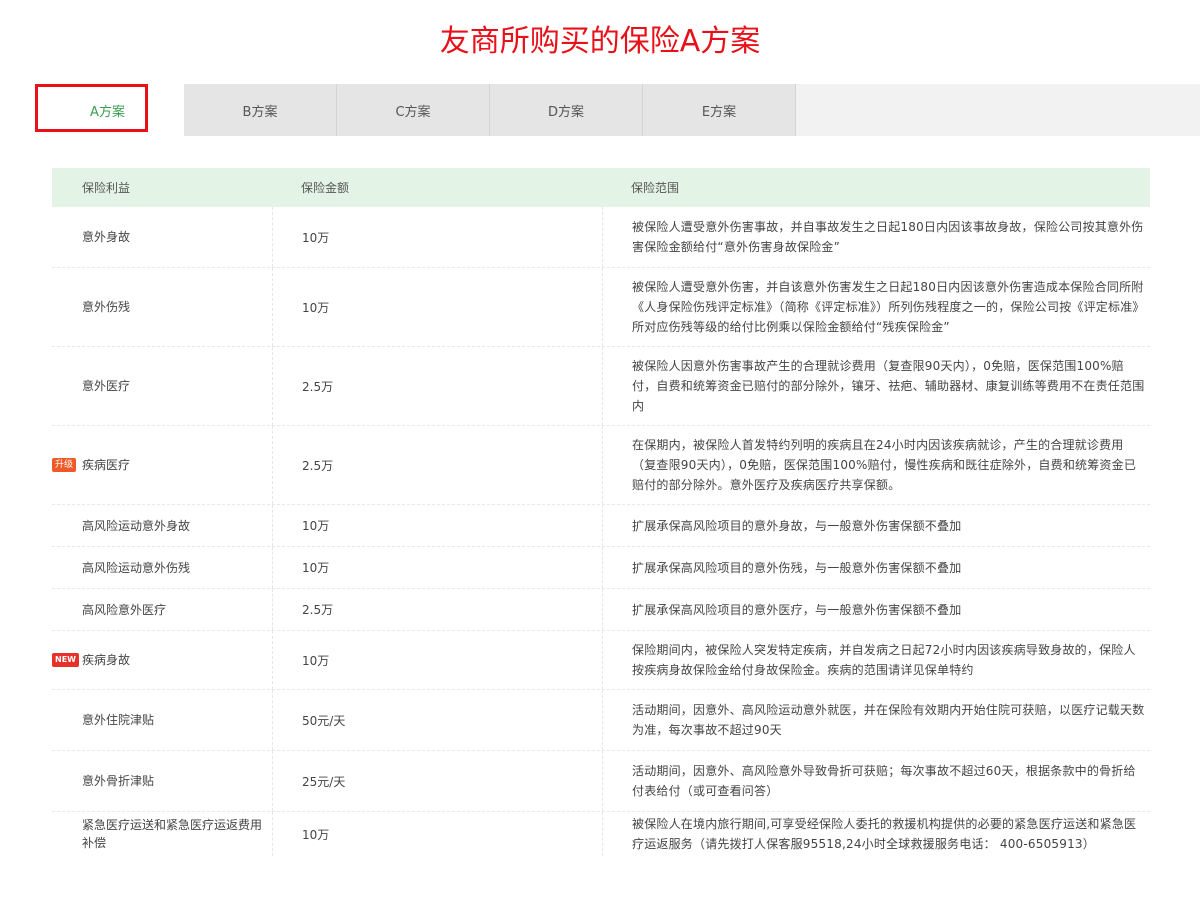 This screenshot has width=1200, height=902. Describe the element at coordinates (655, 188) in the screenshot. I see `header-scope: 保险范围` at that location.